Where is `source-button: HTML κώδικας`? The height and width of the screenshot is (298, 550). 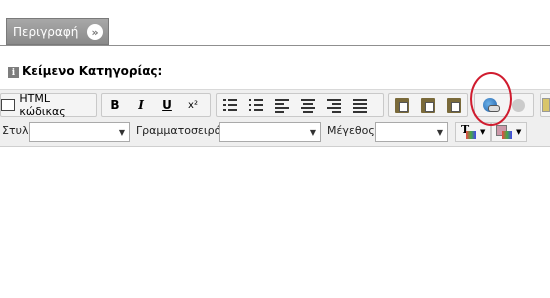
source-button: HTML κώδικας is located at coordinates (48, 105).